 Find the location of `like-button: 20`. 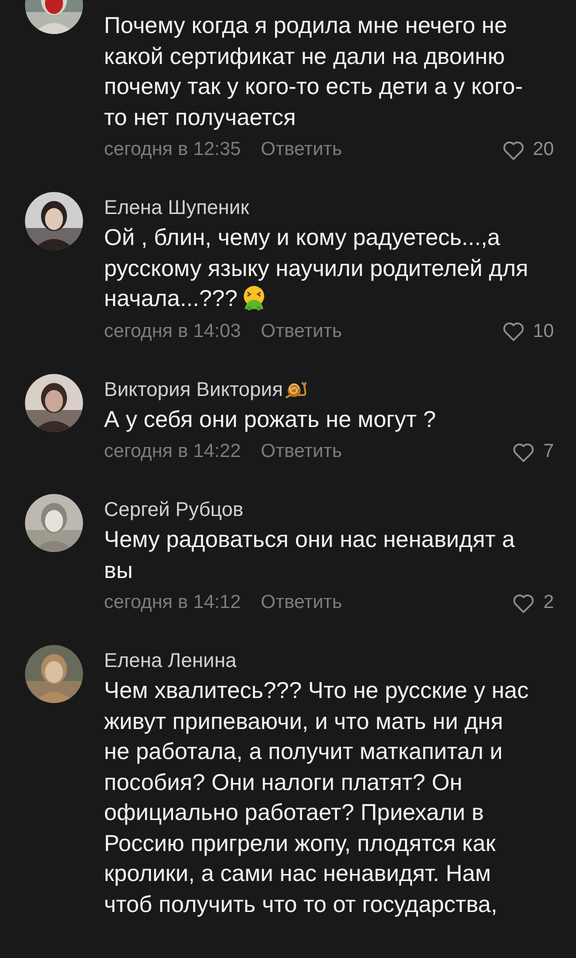

like-button: 20 is located at coordinates (528, 150).